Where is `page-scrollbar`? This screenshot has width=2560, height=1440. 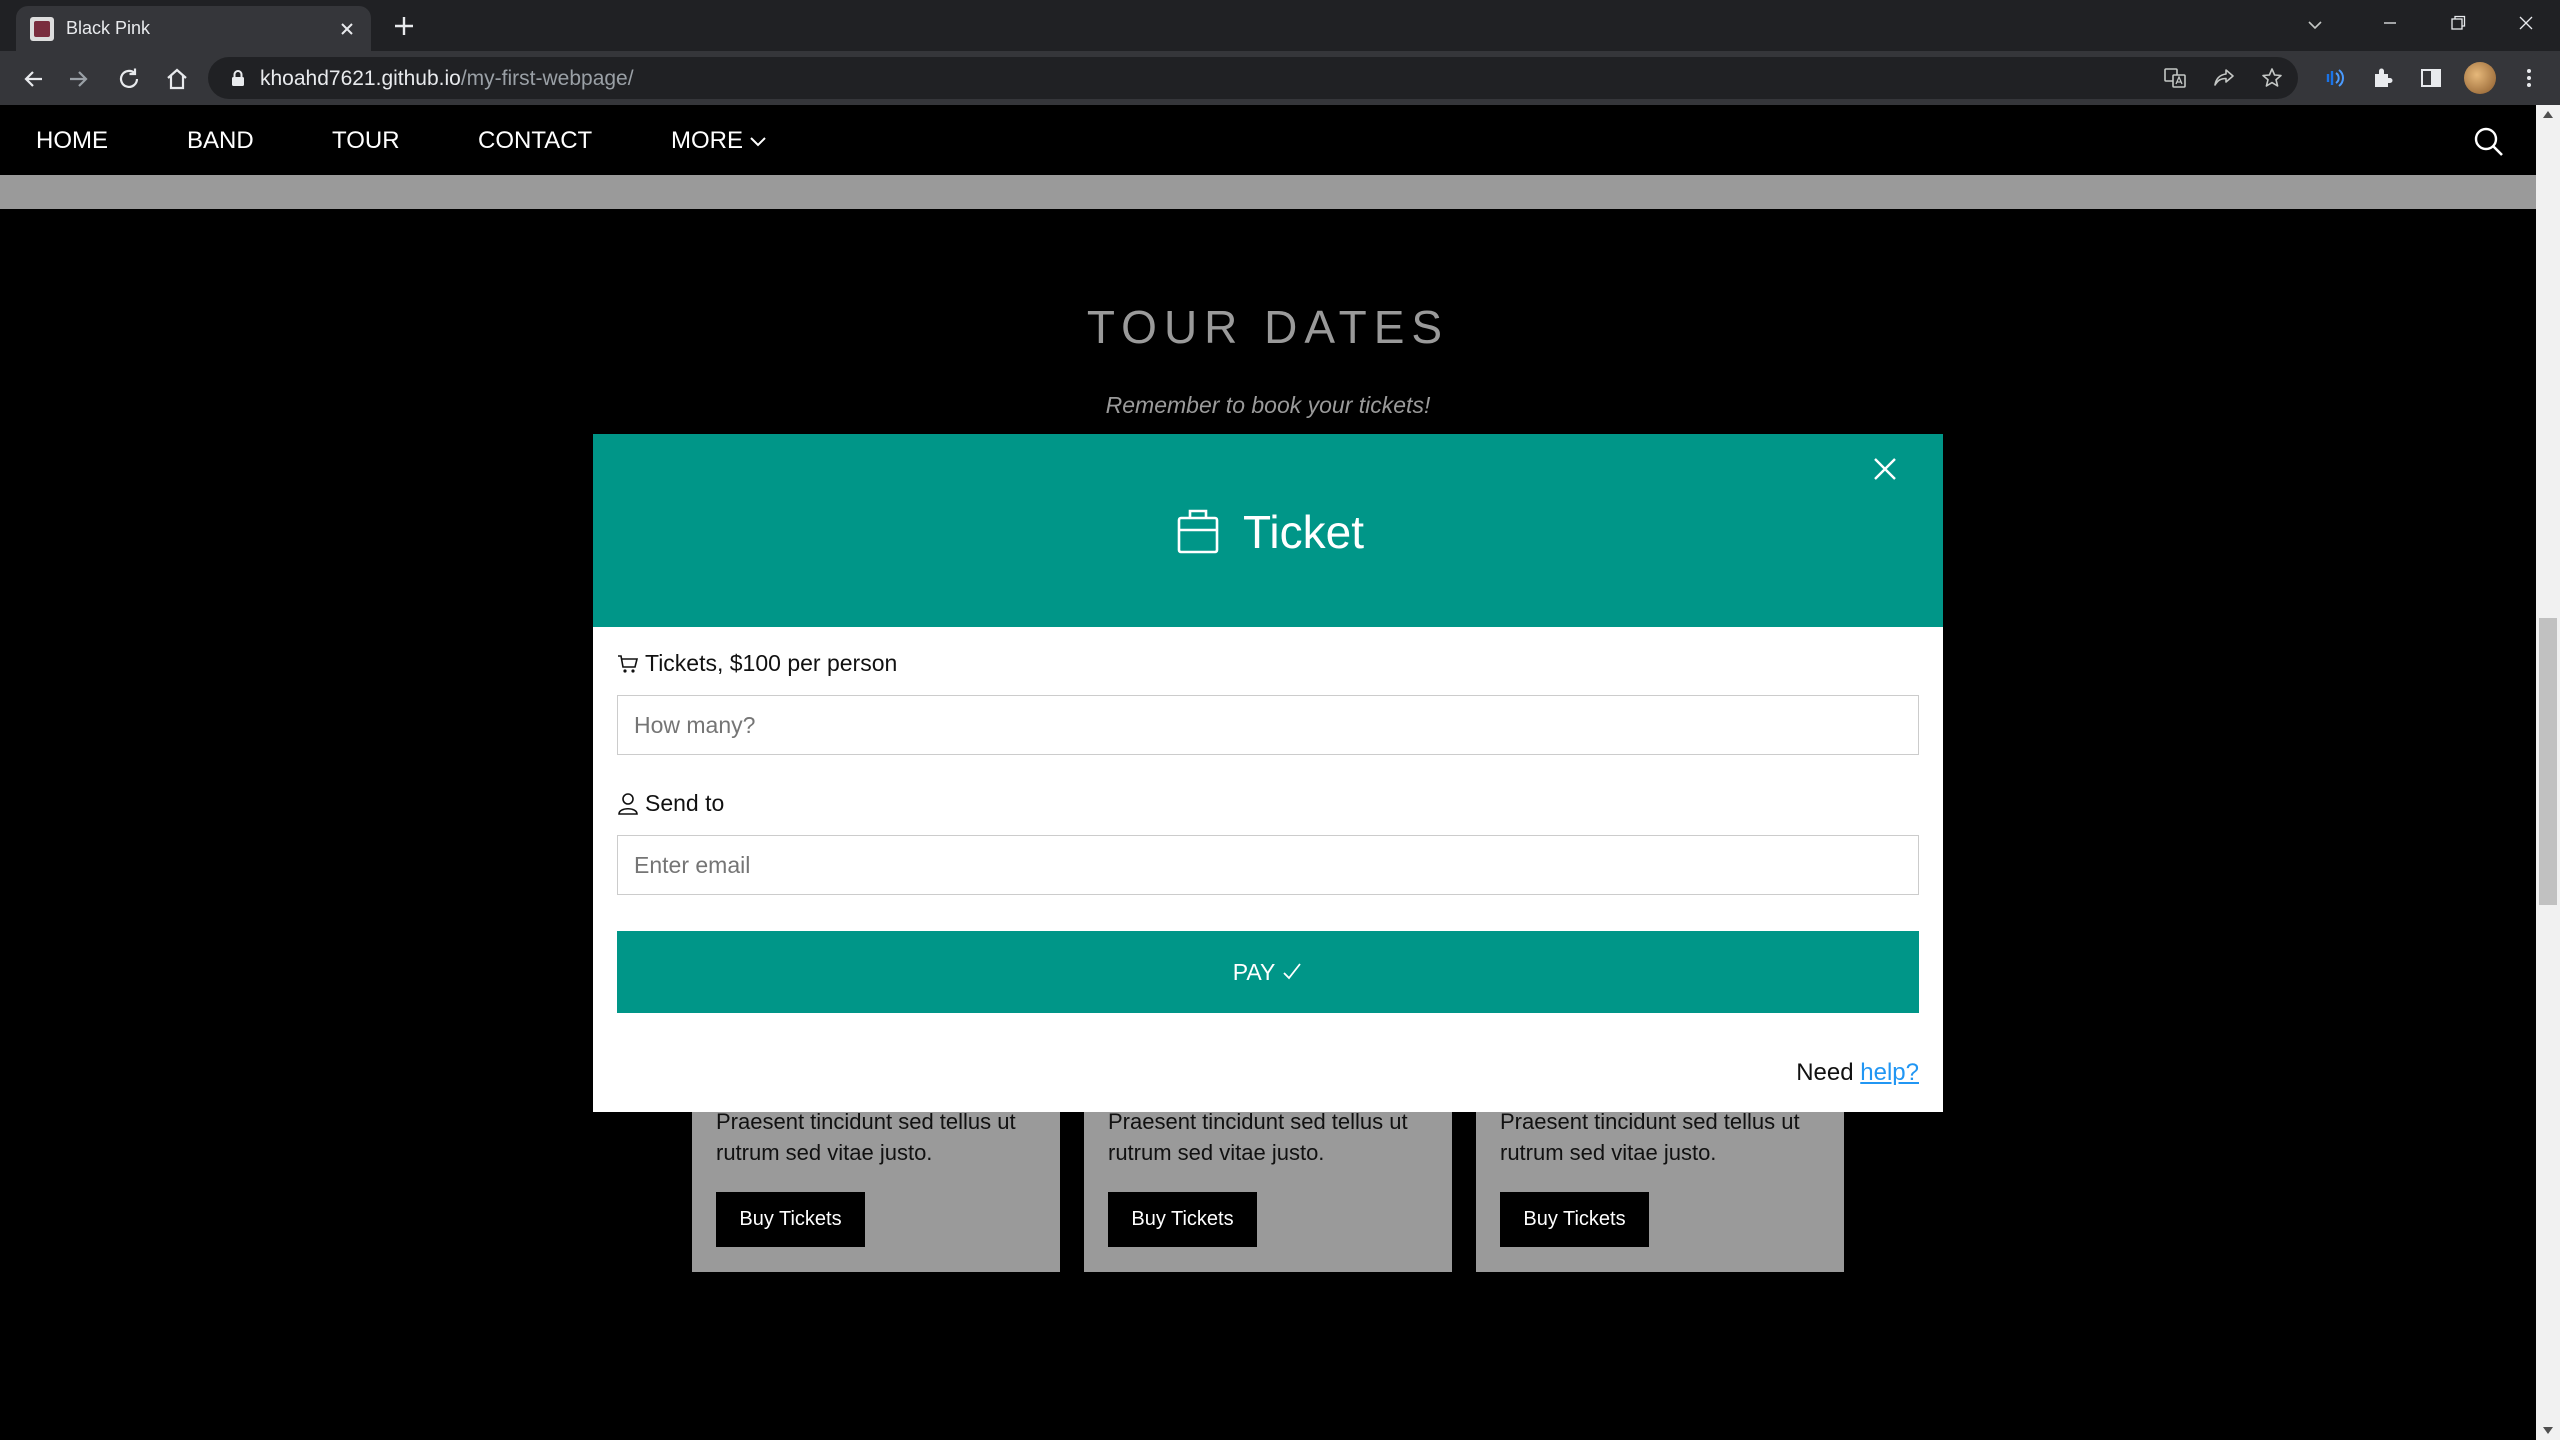
page-scrollbar is located at coordinates (2548, 772).